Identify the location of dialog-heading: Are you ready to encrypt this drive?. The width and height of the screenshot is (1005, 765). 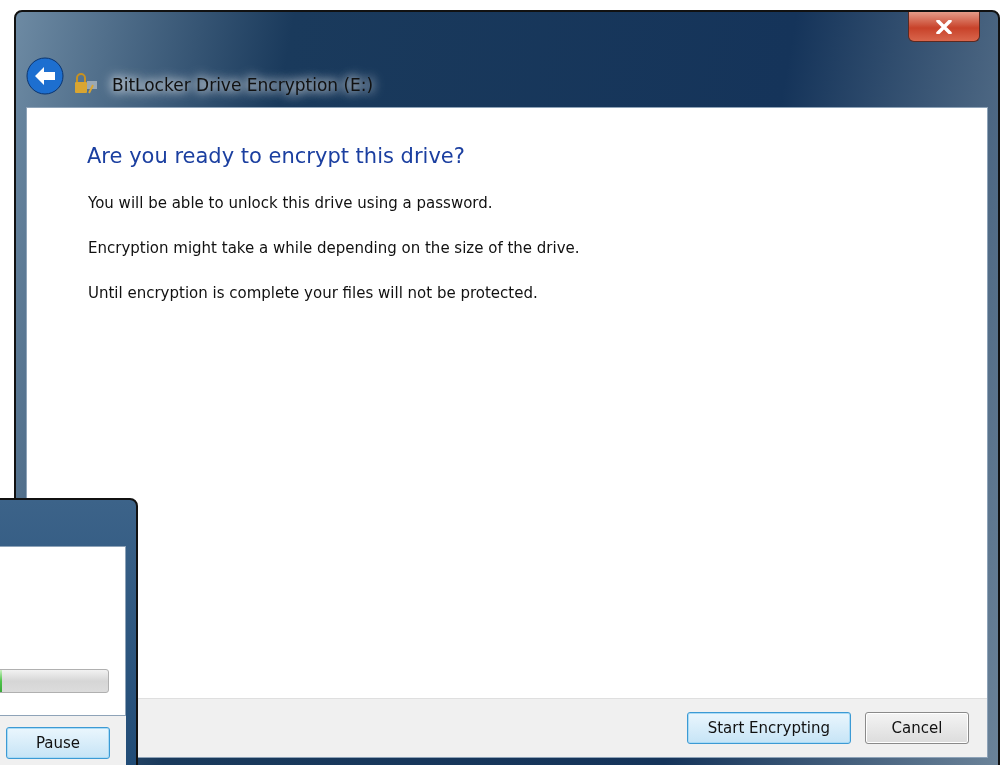
(276, 156).